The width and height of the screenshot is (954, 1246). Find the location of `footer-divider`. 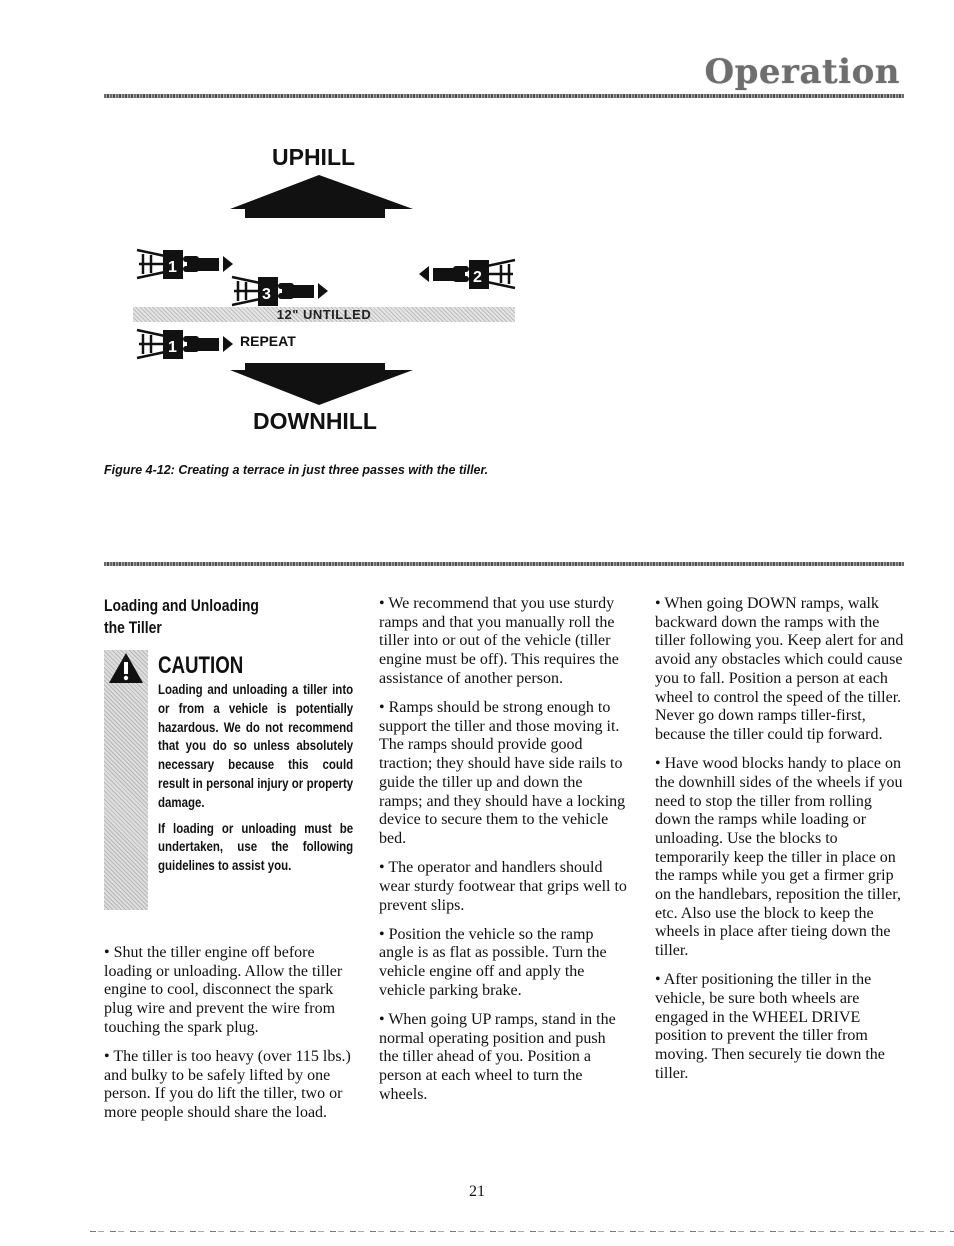

footer-divider is located at coordinates (522, 1231).